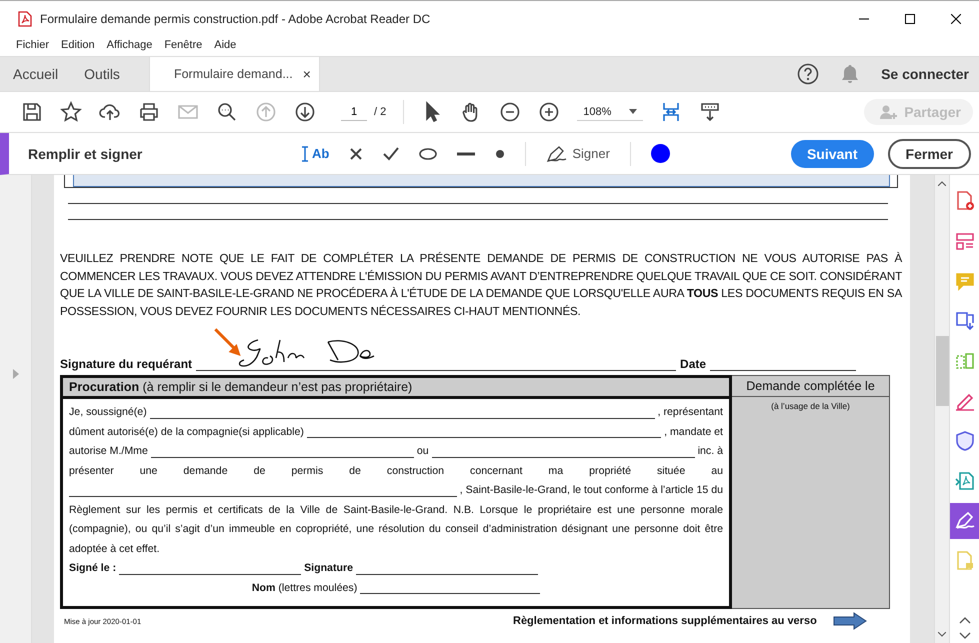  Describe the element at coordinates (693, 432) in the screenshot. I see `form-text: , mandate et` at that location.